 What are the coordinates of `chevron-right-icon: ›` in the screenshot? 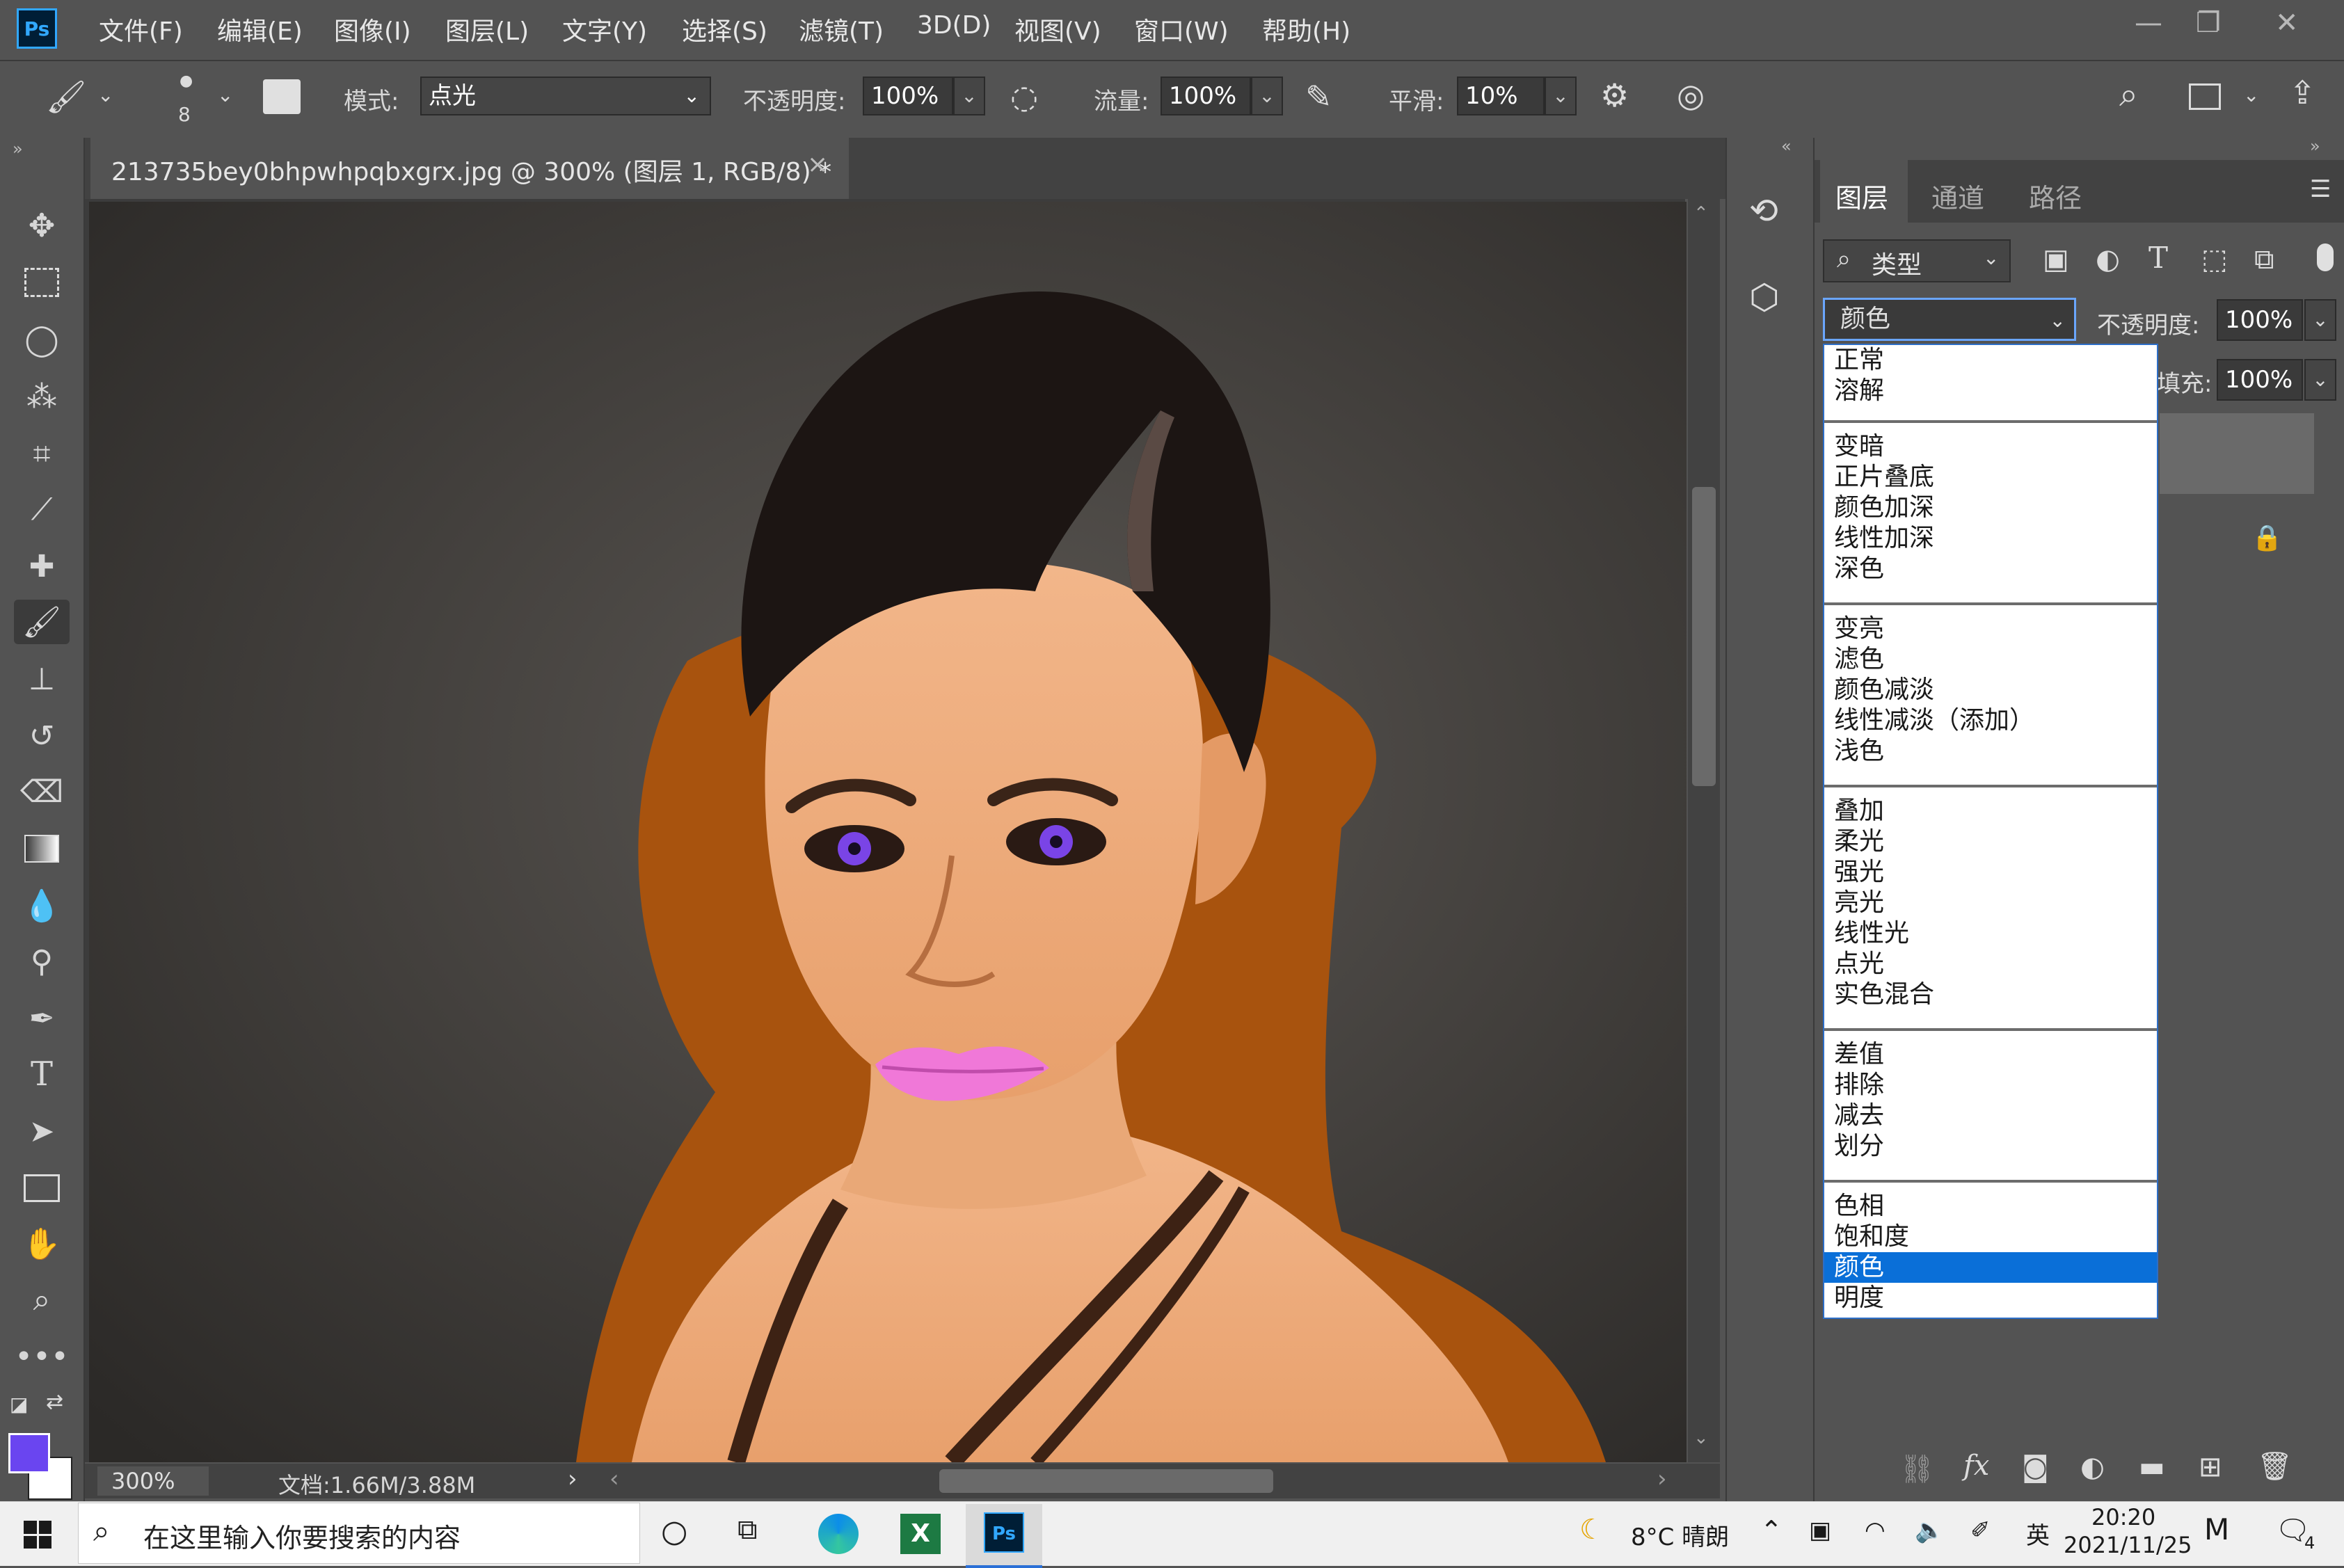 It's located at (572, 1479).